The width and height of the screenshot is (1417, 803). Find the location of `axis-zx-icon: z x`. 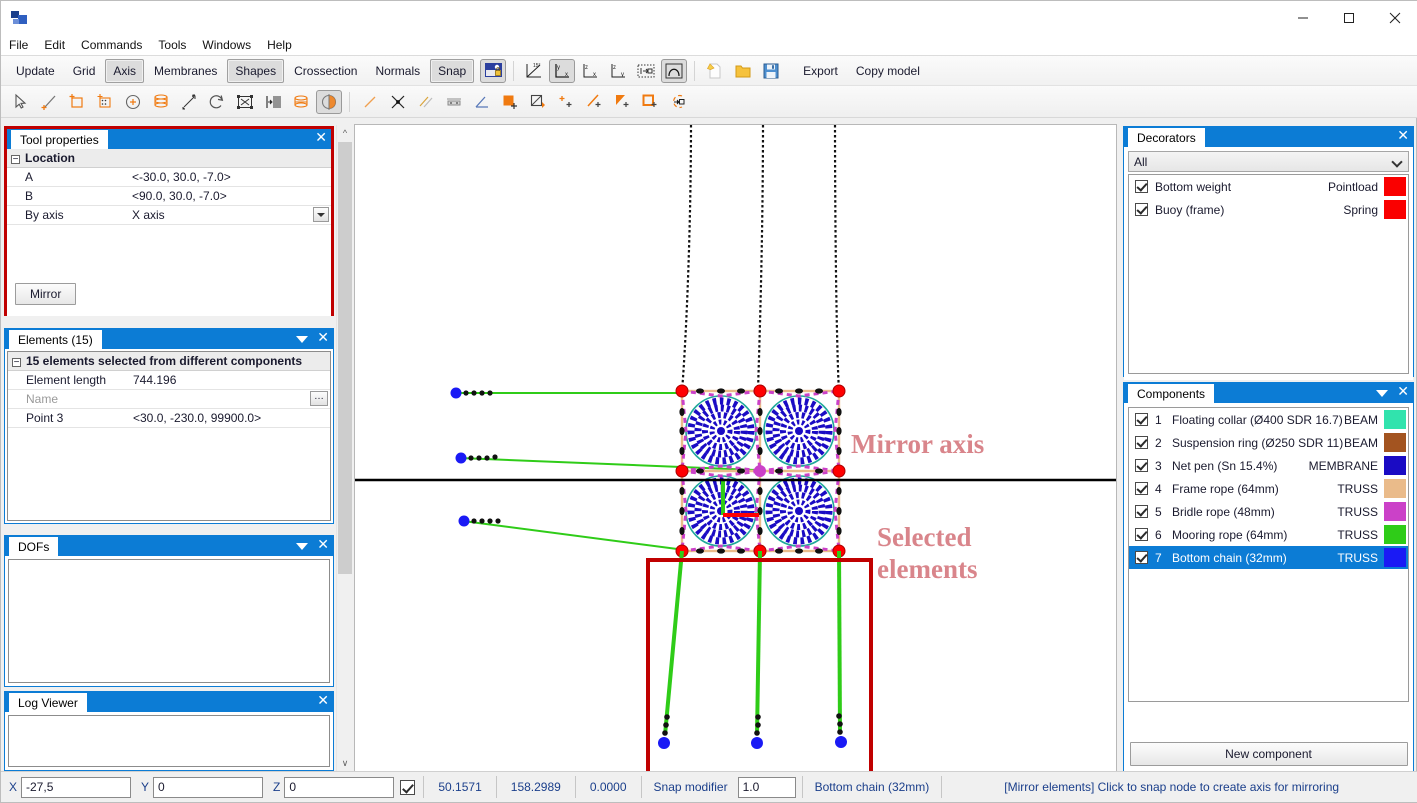

axis-zx-icon: z x is located at coordinates (590, 71).